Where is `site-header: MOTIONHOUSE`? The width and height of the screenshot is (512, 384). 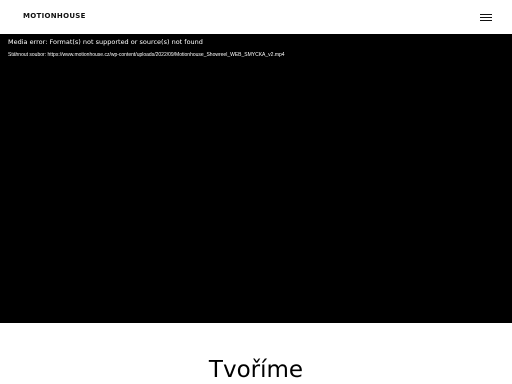 site-header: MOTIONHOUSE is located at coordinates (256, 17).